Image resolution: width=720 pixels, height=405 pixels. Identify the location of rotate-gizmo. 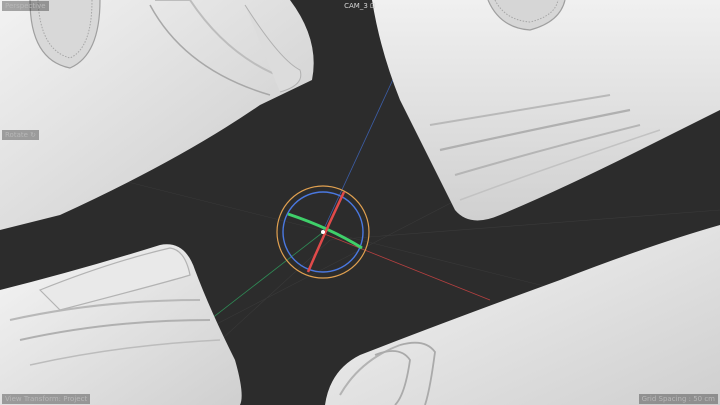
(323, 232).